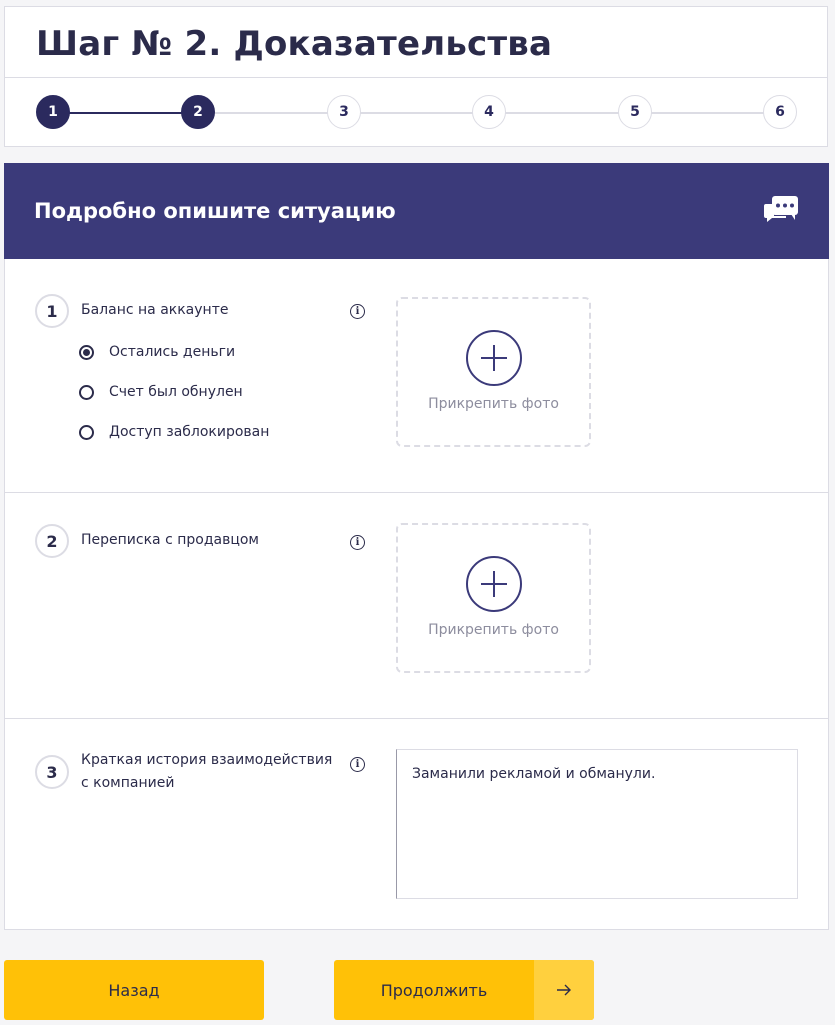 Image resolution: width=835 pixels, height=1025 pixels. What do you see at coordinates (416, 211) in the screenshot?
I see `section-banner: Подробно опишите ситуацию` at bounding box center [416, 211].